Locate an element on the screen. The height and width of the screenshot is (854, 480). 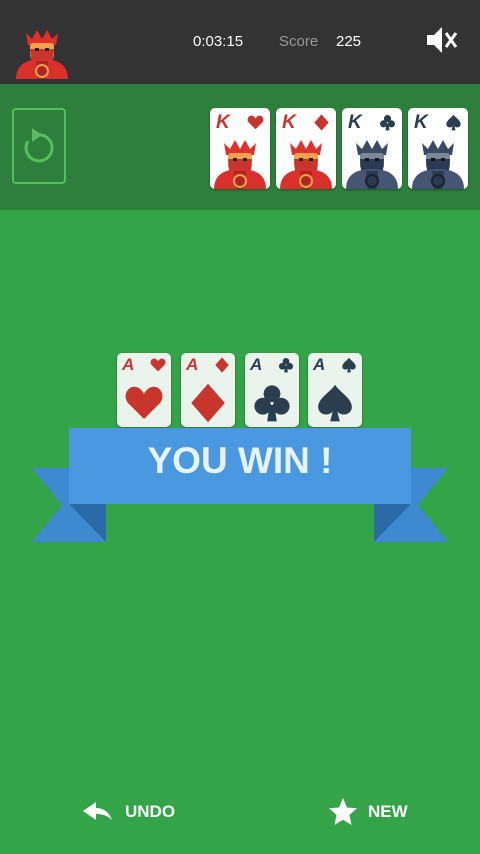
refresh-icon is located at coordinates (39, 145).